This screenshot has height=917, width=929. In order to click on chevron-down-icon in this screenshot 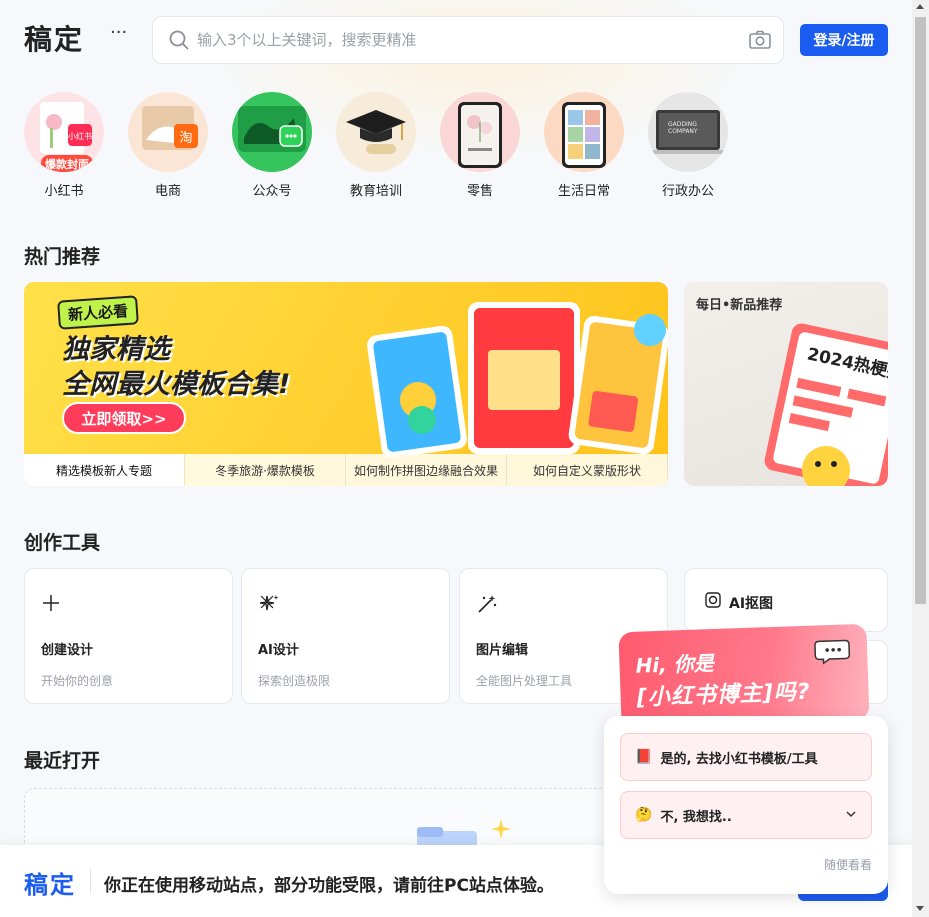, I will do `click(851, 816)`.